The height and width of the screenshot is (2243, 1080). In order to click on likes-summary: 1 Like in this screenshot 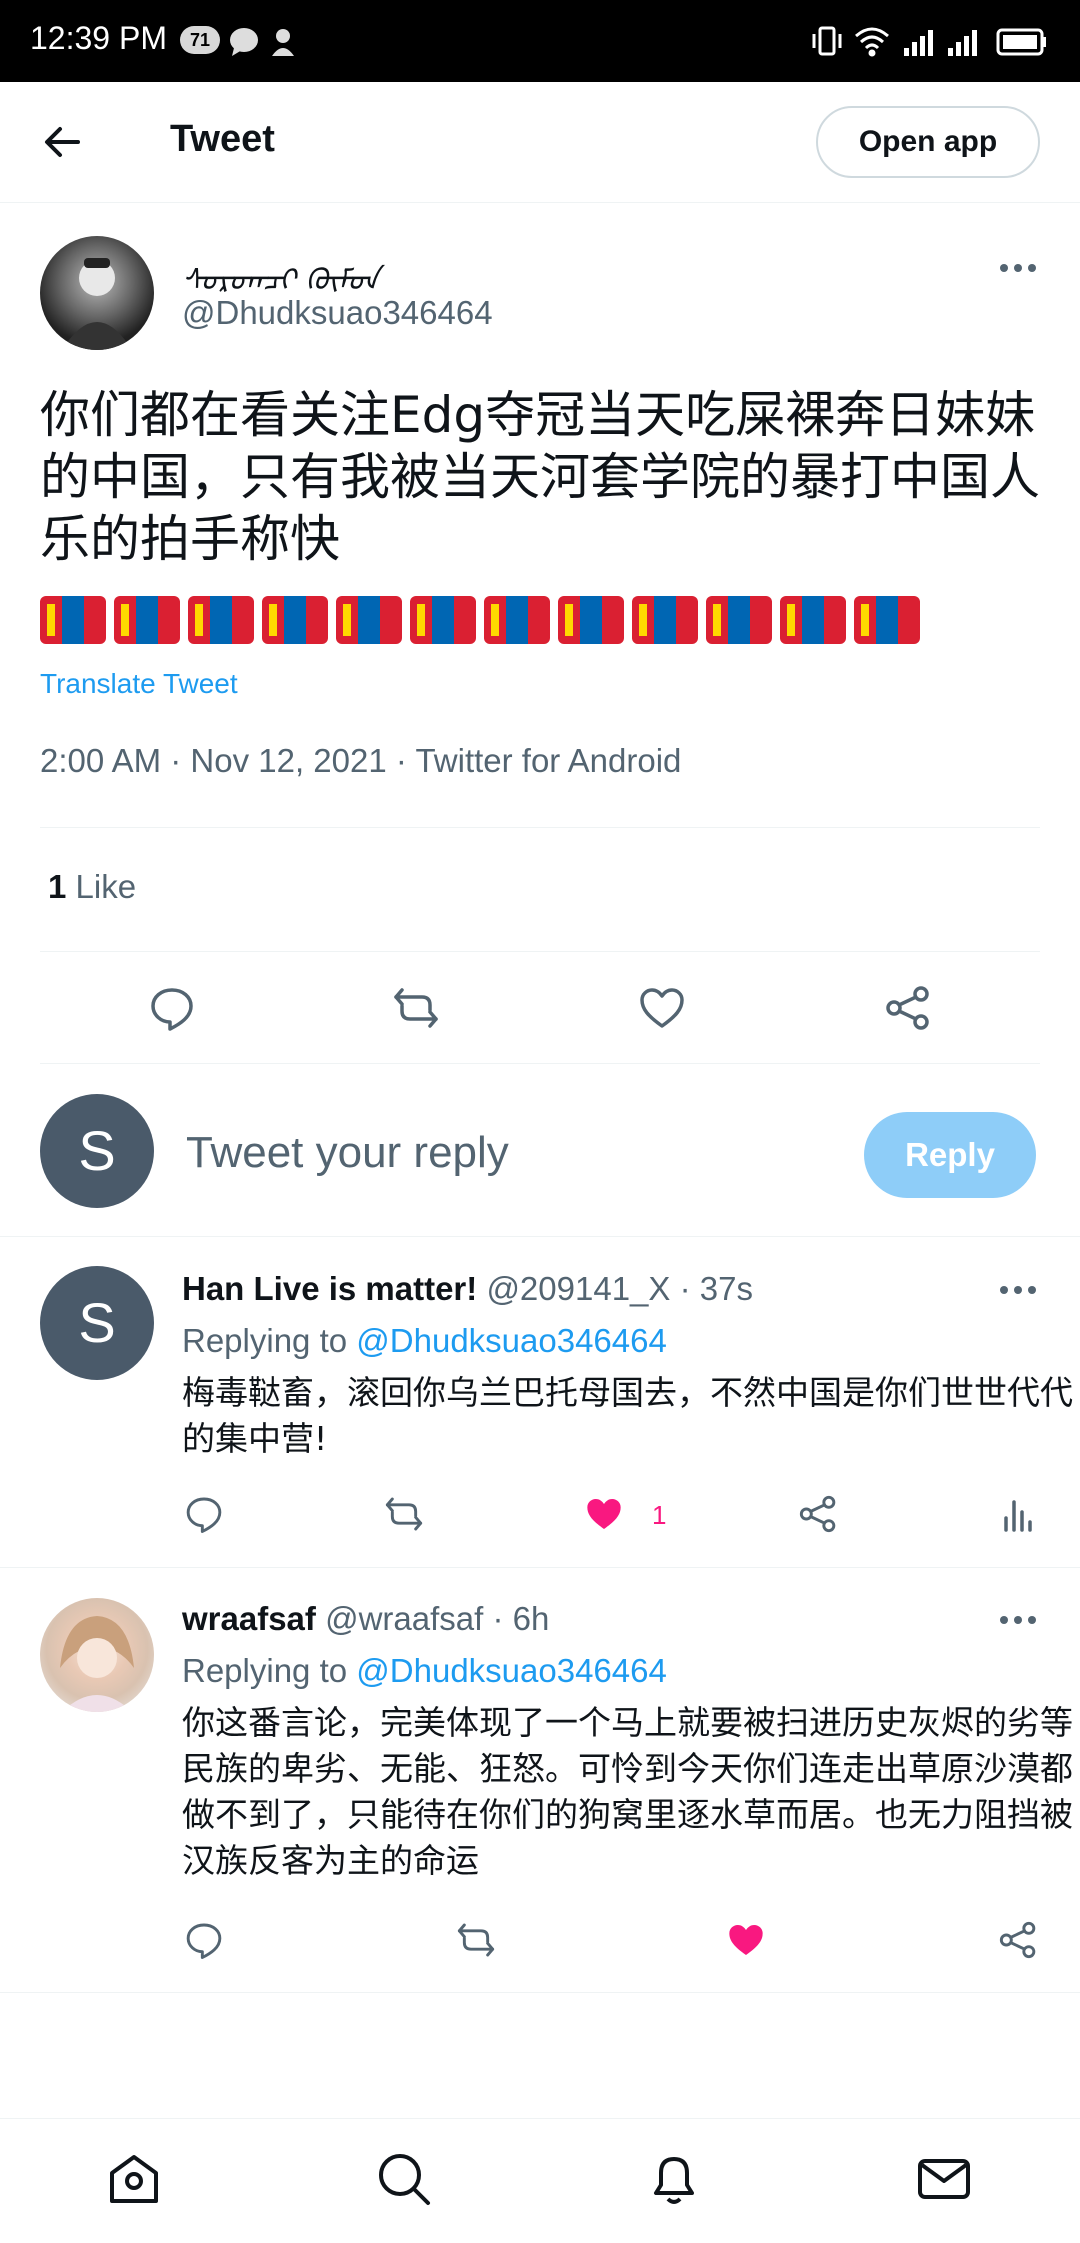, I will do `click(92, 887)`.